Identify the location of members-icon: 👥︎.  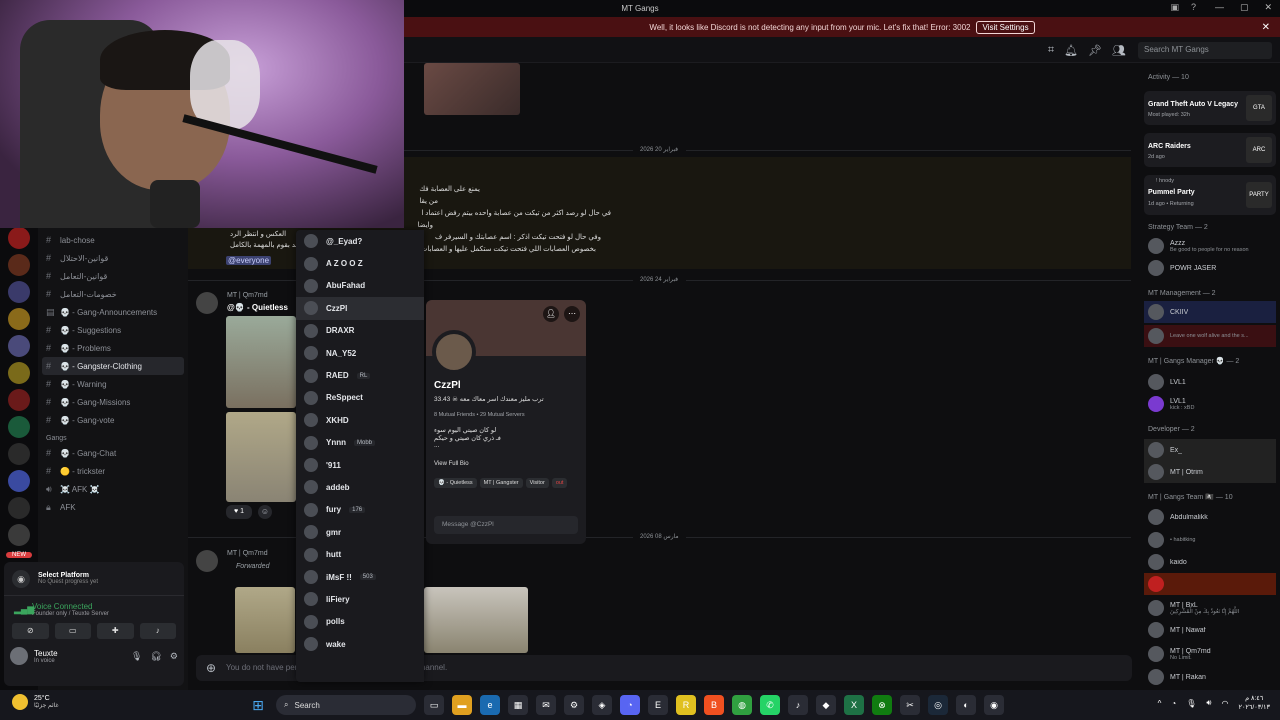
(1119, 50).